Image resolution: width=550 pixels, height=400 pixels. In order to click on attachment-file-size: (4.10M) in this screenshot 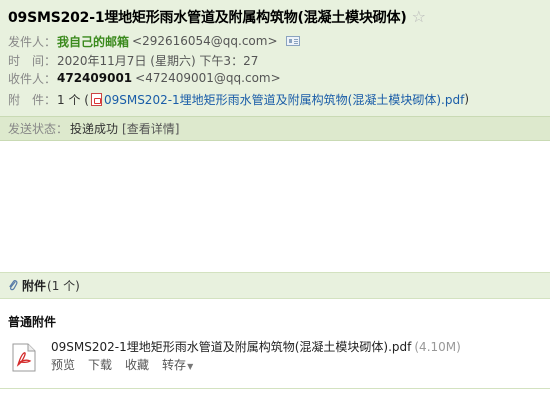, I will do `click(437, 347)`.